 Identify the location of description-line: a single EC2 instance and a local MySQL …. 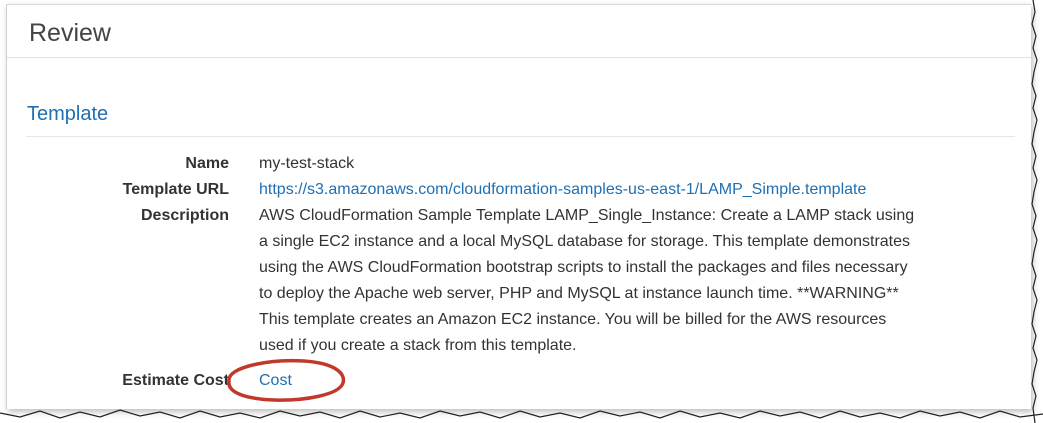
(585, 241).